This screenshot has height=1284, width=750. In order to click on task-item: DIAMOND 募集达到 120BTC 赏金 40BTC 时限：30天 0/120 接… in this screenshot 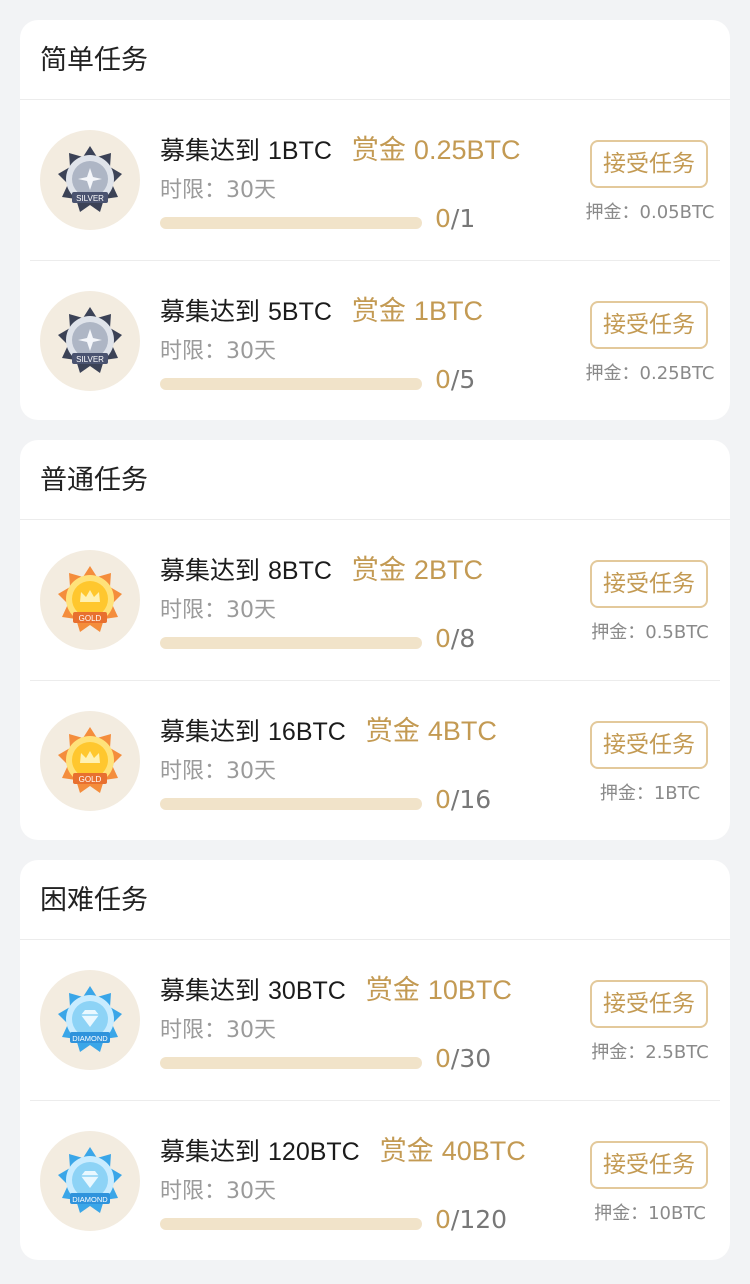, I will do `click(375, 1180)`.